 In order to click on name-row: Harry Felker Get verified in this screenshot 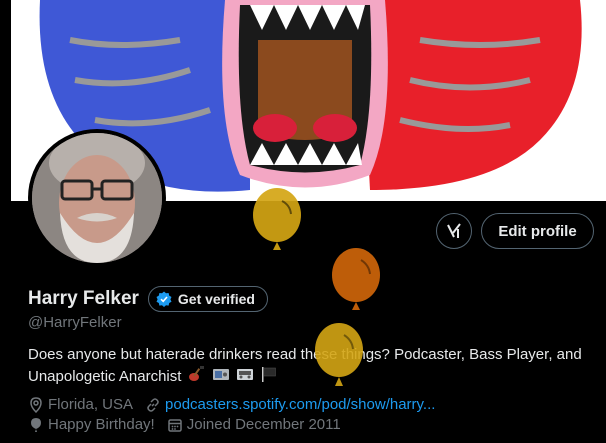, I will do `click(148, 299)`.